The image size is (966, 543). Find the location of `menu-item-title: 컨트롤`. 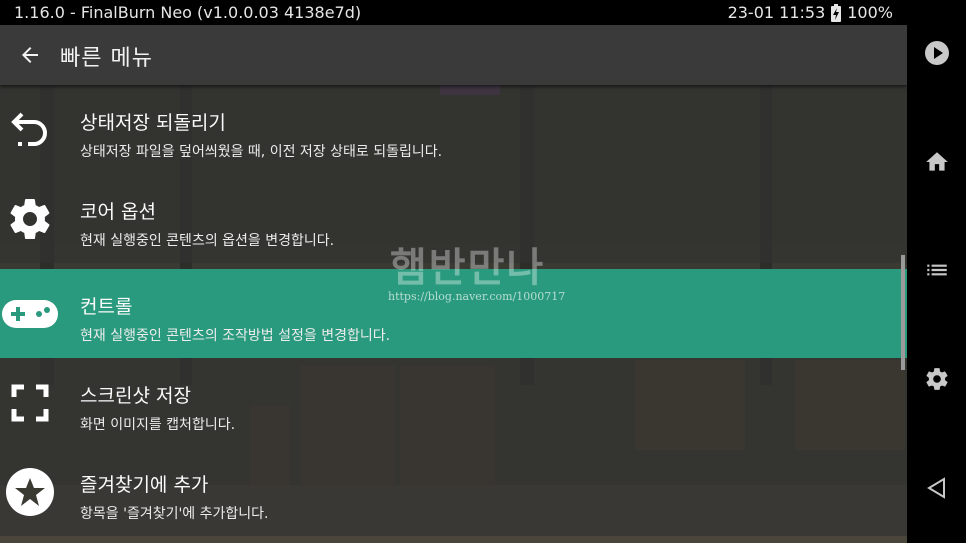

menu-item-title: 컨트롤 is located at coordinates (106, 307).